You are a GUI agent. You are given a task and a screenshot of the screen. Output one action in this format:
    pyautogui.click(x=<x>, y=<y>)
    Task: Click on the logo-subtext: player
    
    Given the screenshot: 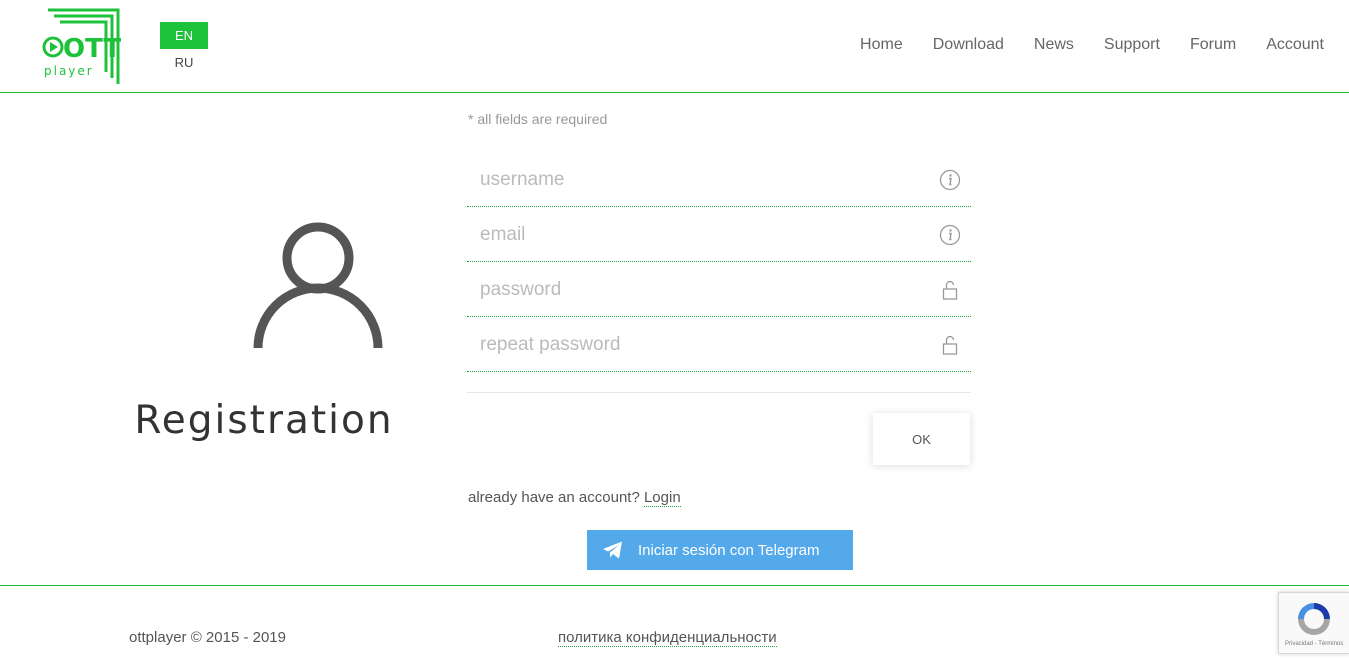 What is the action you would take?
    pyautogui.click(x=69, y=71)
    